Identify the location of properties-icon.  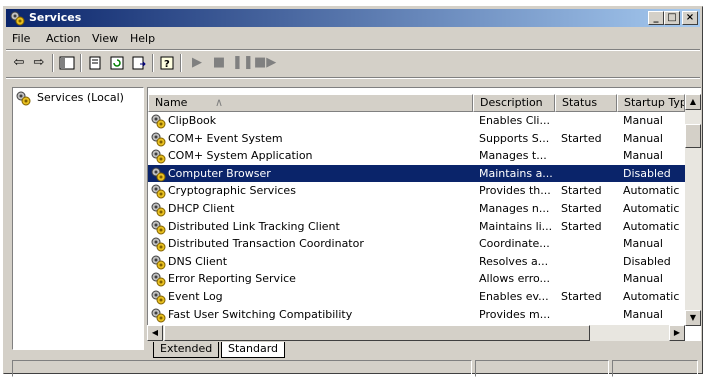
(95, 63).